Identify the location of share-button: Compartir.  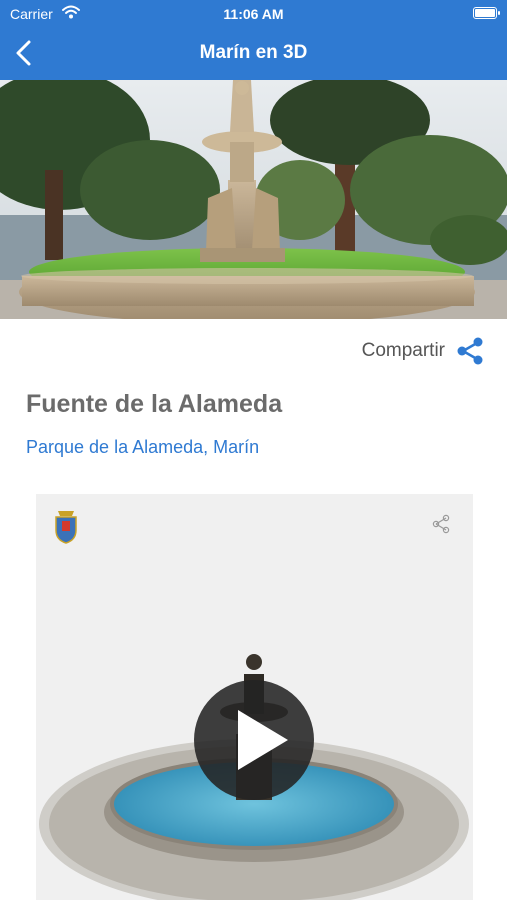
(423, 351).